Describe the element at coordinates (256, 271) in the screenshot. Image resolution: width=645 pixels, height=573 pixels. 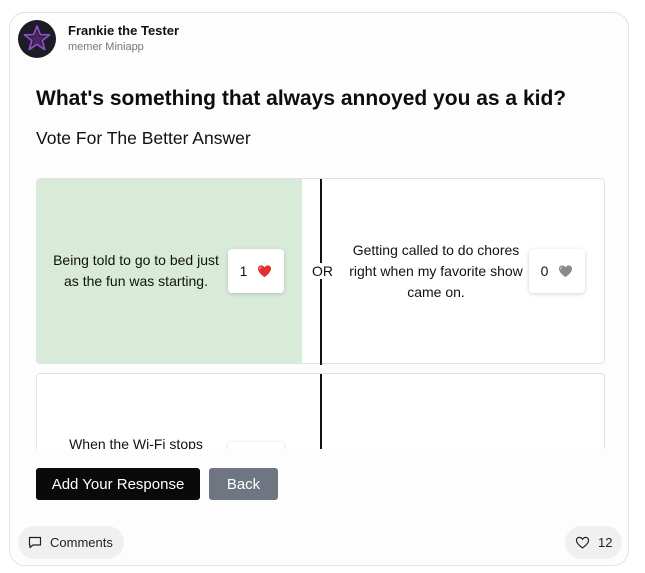
I see `vote-button: 1` at that location.